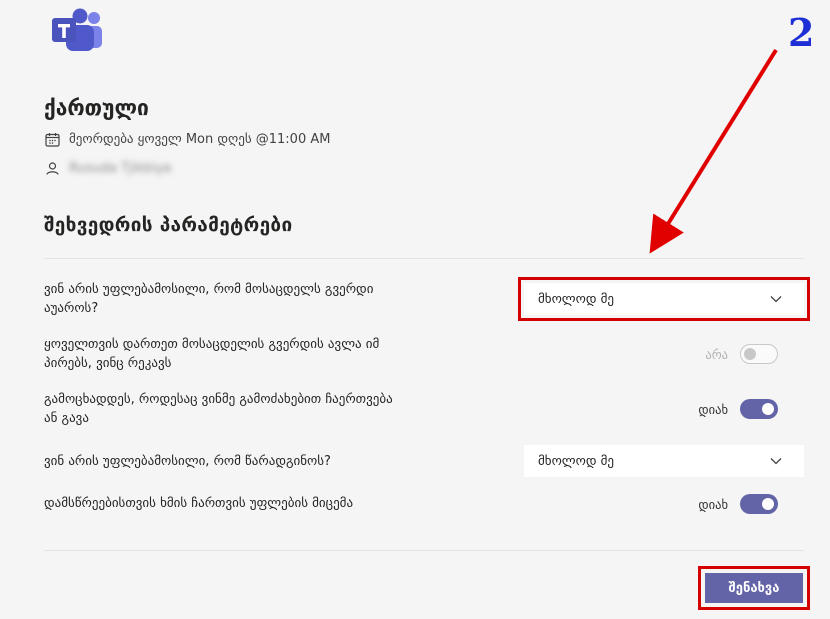  I want to click on allow-mic-toggle, so click(759, 504).